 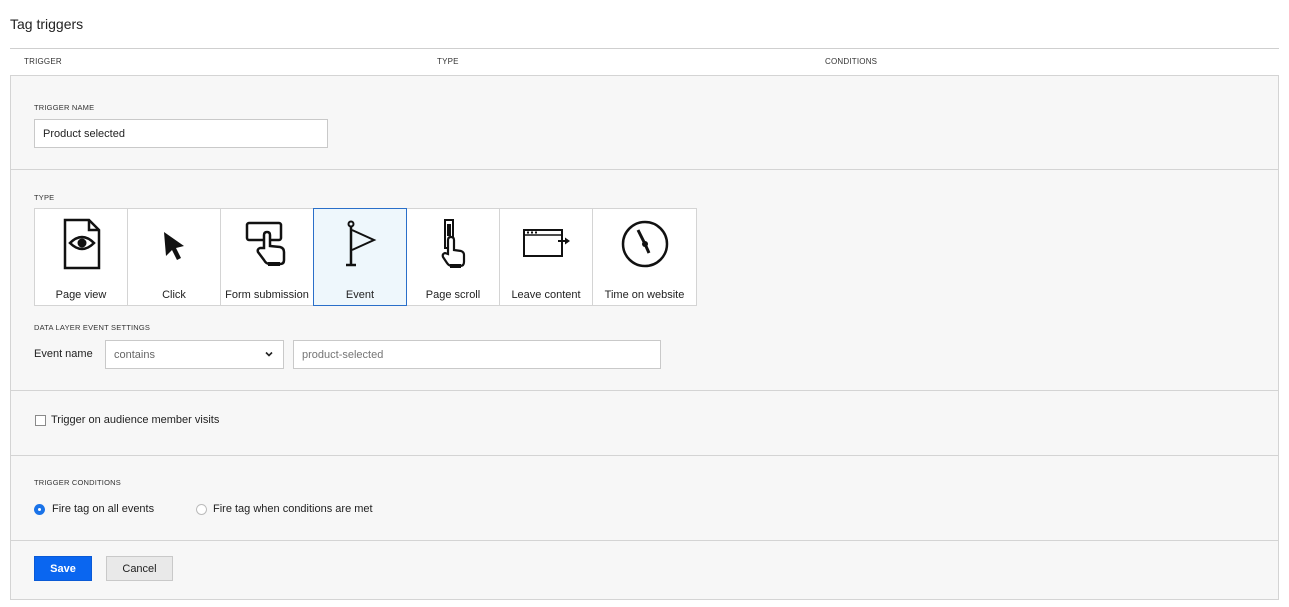 I want to click on type-option-page-view: Page view, so click(x=81, y=257).